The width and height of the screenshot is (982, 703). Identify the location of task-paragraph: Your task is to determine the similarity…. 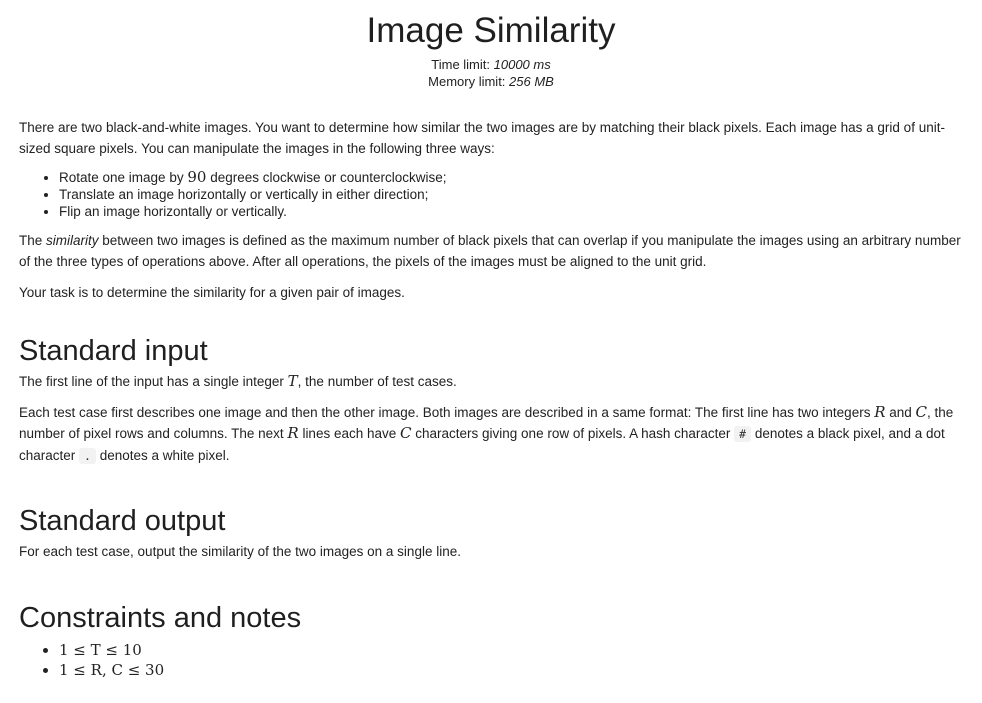
(212, 292).